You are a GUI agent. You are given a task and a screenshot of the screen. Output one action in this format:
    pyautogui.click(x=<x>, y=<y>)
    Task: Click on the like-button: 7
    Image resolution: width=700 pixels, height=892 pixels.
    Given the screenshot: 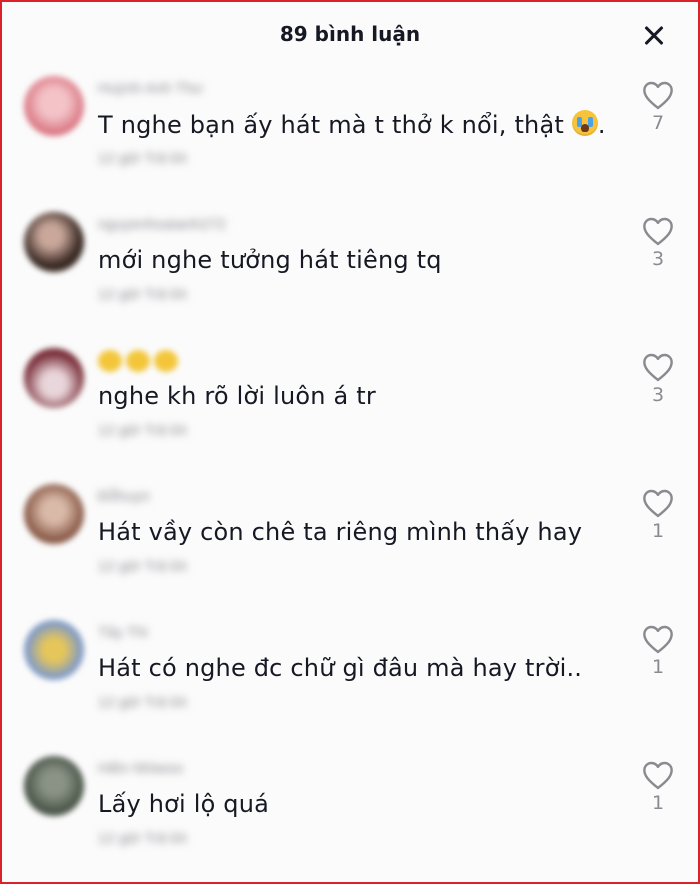 What is the action you would take?
    pyautogui.click(x=658, y=107)
    